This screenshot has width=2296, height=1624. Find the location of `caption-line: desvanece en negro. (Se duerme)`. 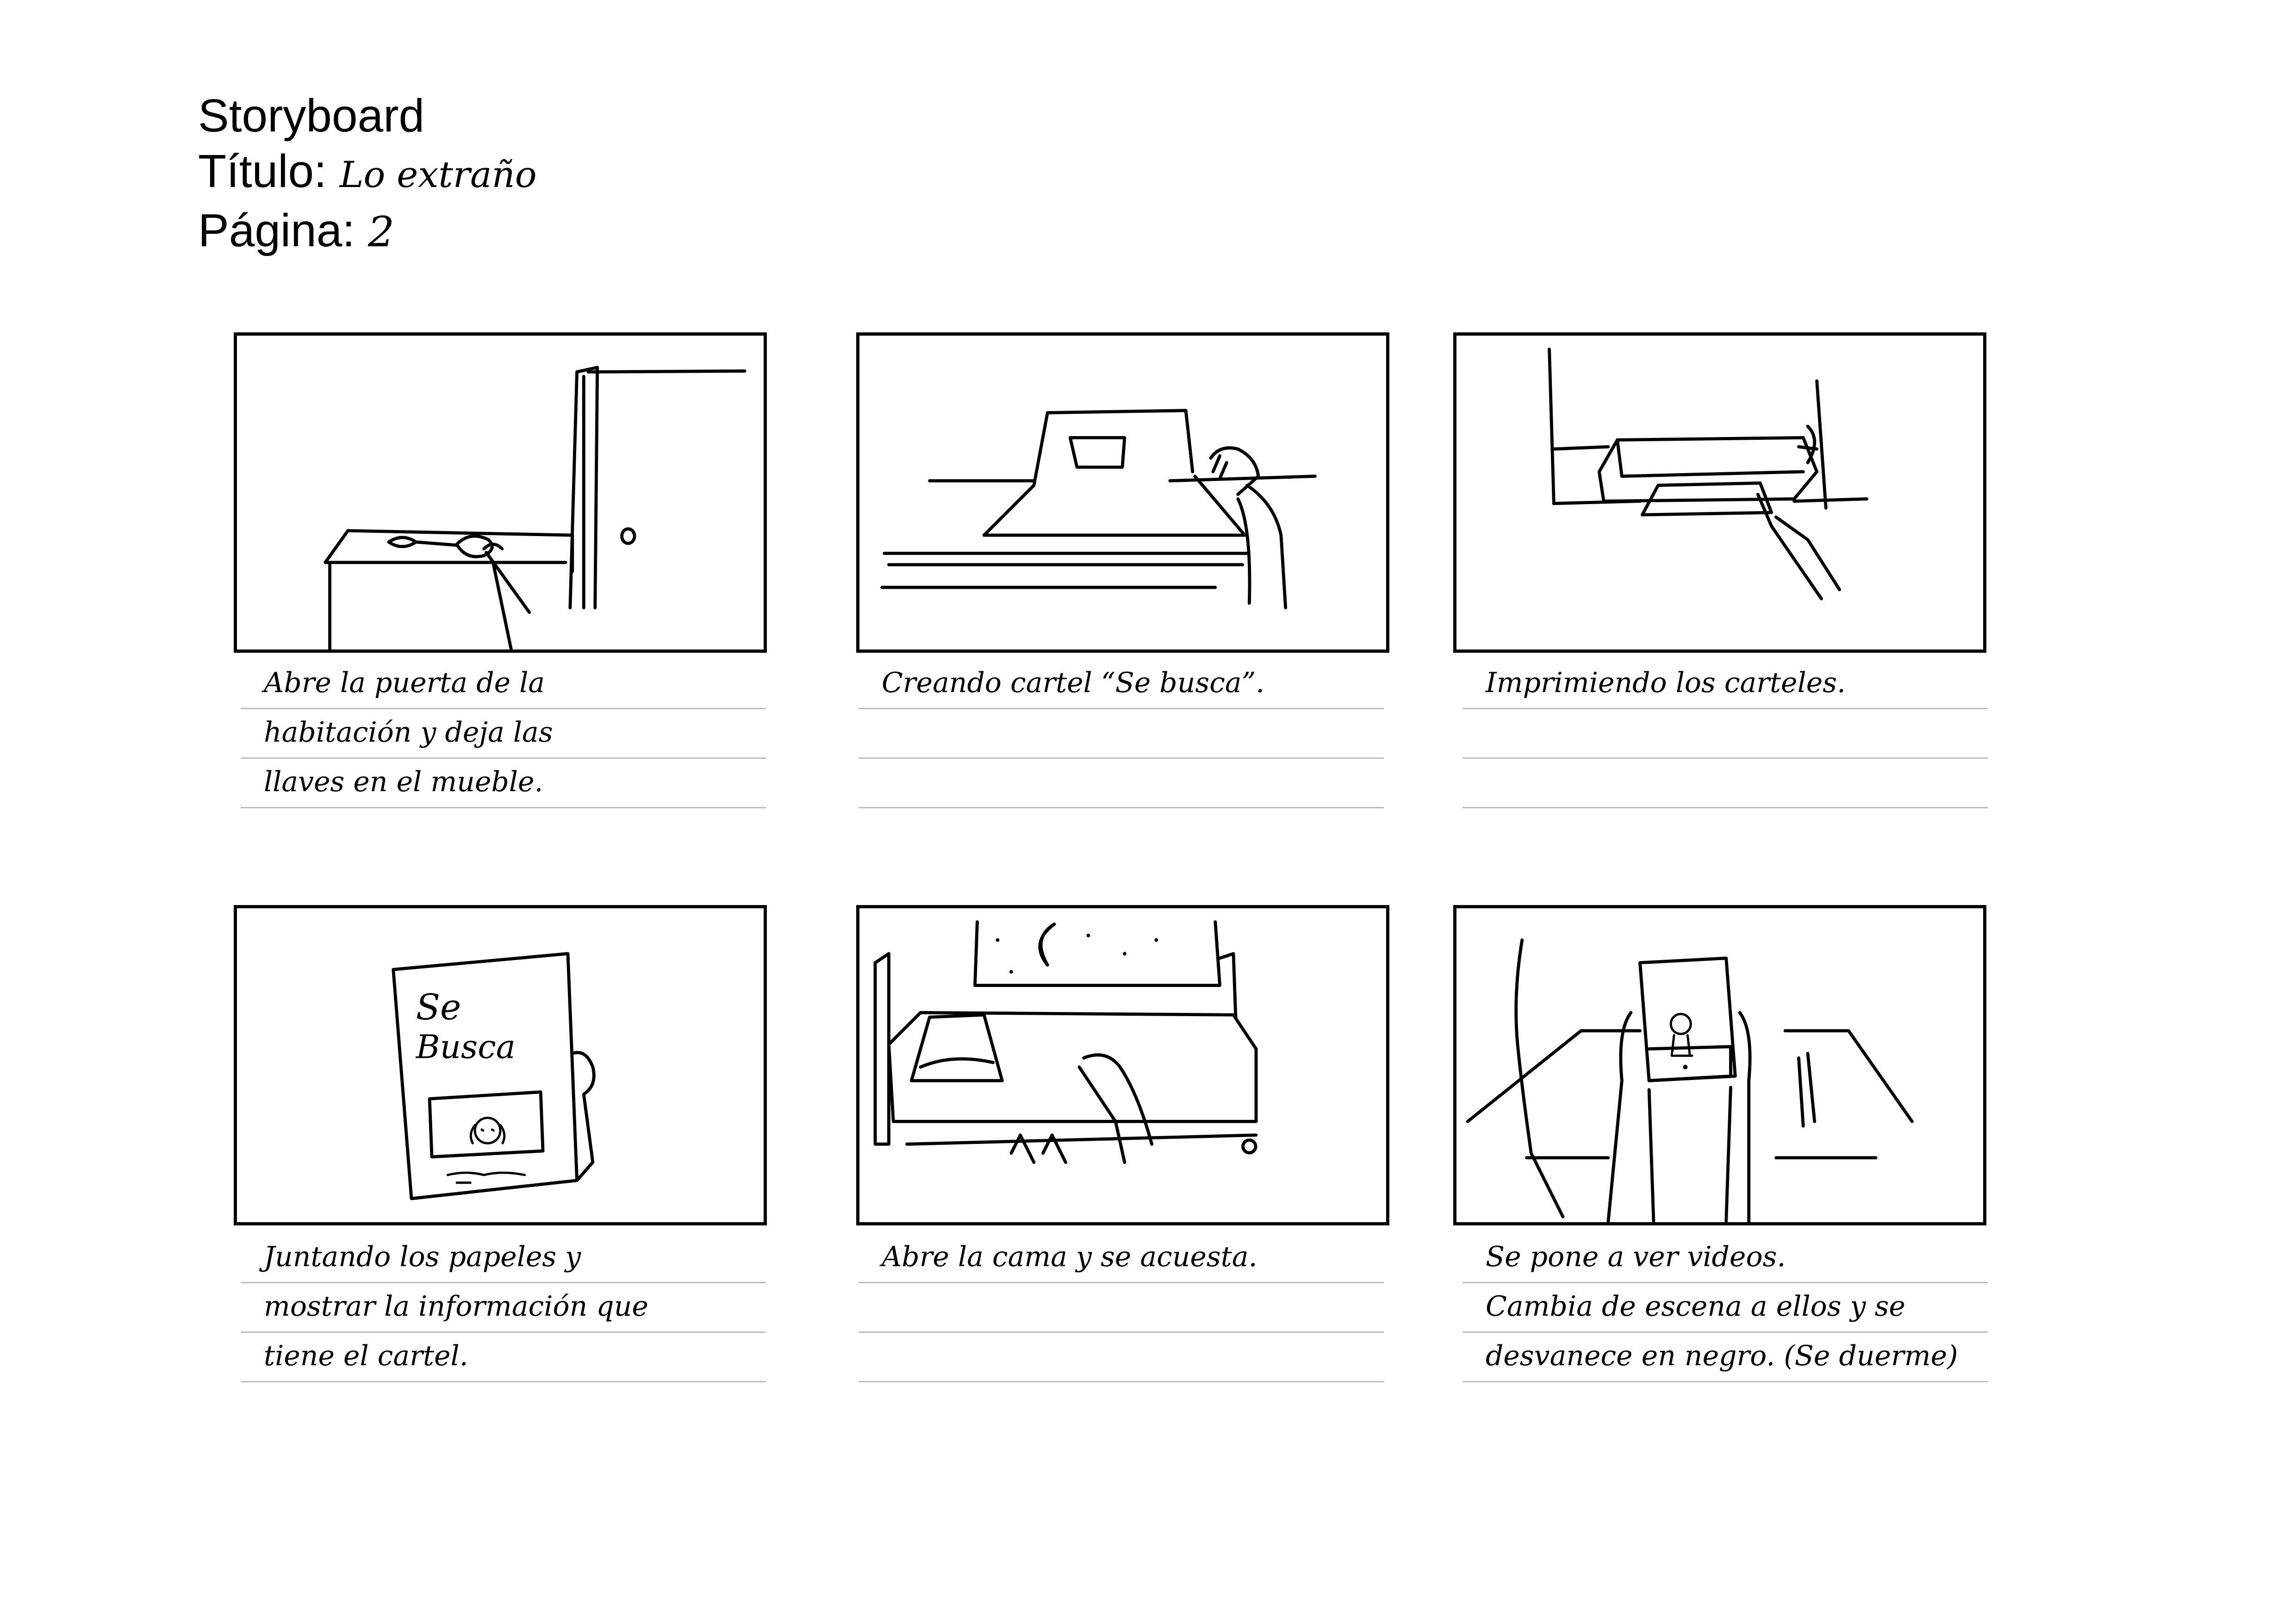

caption-line: desvanece en negro. (Se duerme) is located at coordinates (1725, 1357).